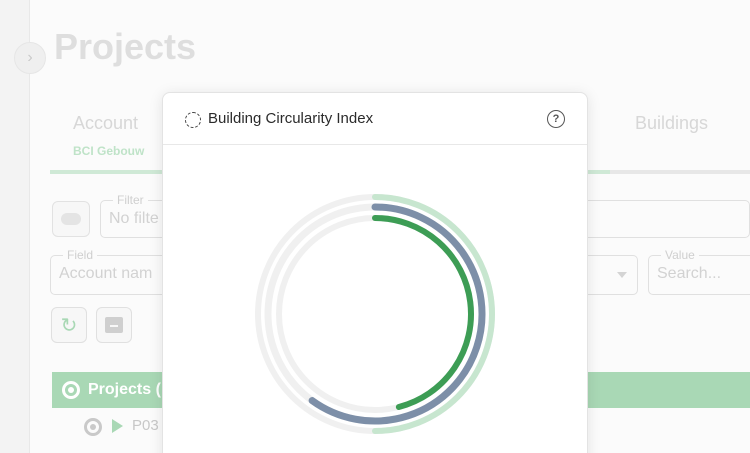  Describe the element at coordinates (117, 426) in the screenshot. I see `play-icon` at that location.